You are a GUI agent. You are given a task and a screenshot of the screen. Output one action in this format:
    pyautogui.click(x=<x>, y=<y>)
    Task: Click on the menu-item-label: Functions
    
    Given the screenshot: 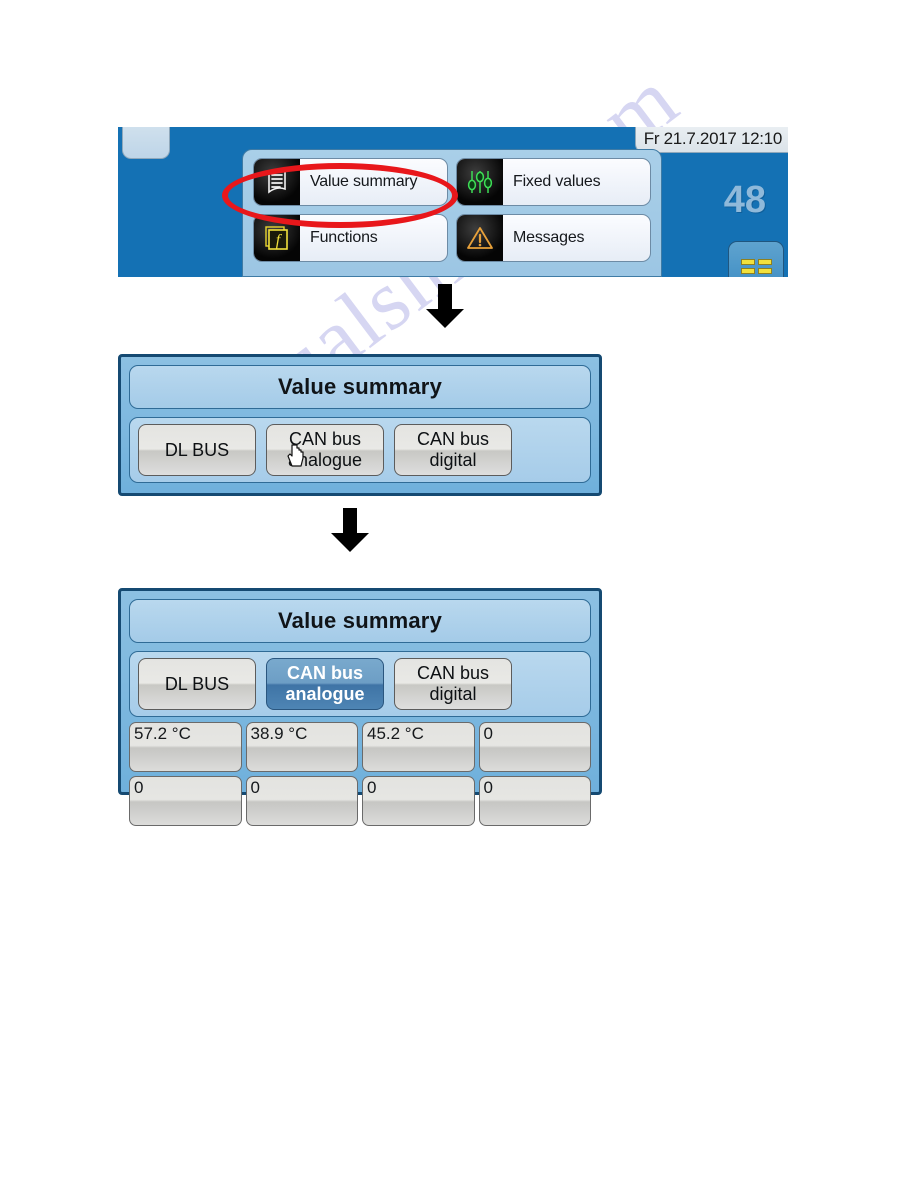 What is the action you would take?
    pyautogui.click(x=344, y=237)
    